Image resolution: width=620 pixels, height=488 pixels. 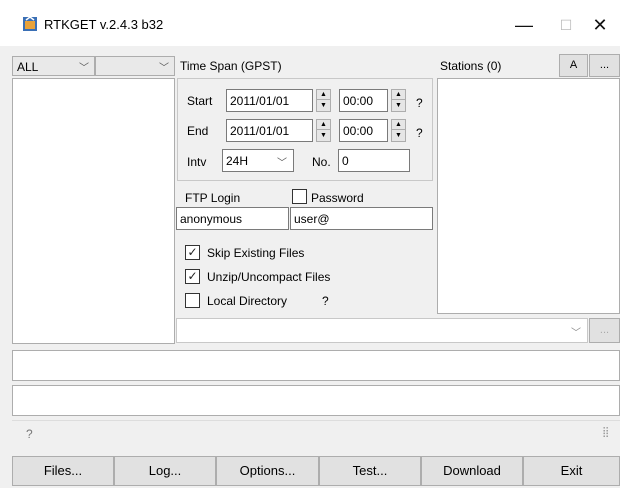 I want to click on resize-grip-icon: ⣿, so click(x=605, y=432).